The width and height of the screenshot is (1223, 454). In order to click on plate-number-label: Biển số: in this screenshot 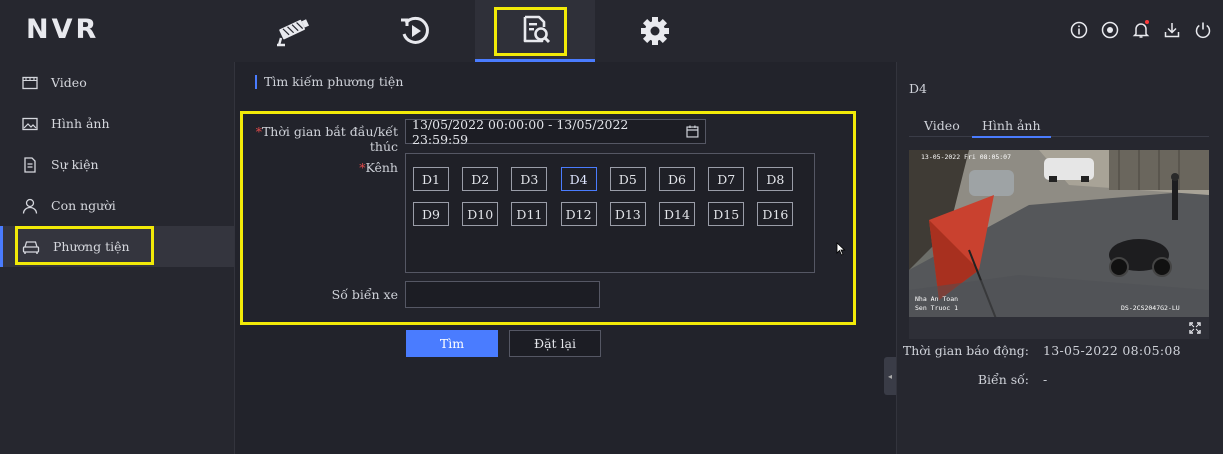, I will do `click(1003, 379)`.